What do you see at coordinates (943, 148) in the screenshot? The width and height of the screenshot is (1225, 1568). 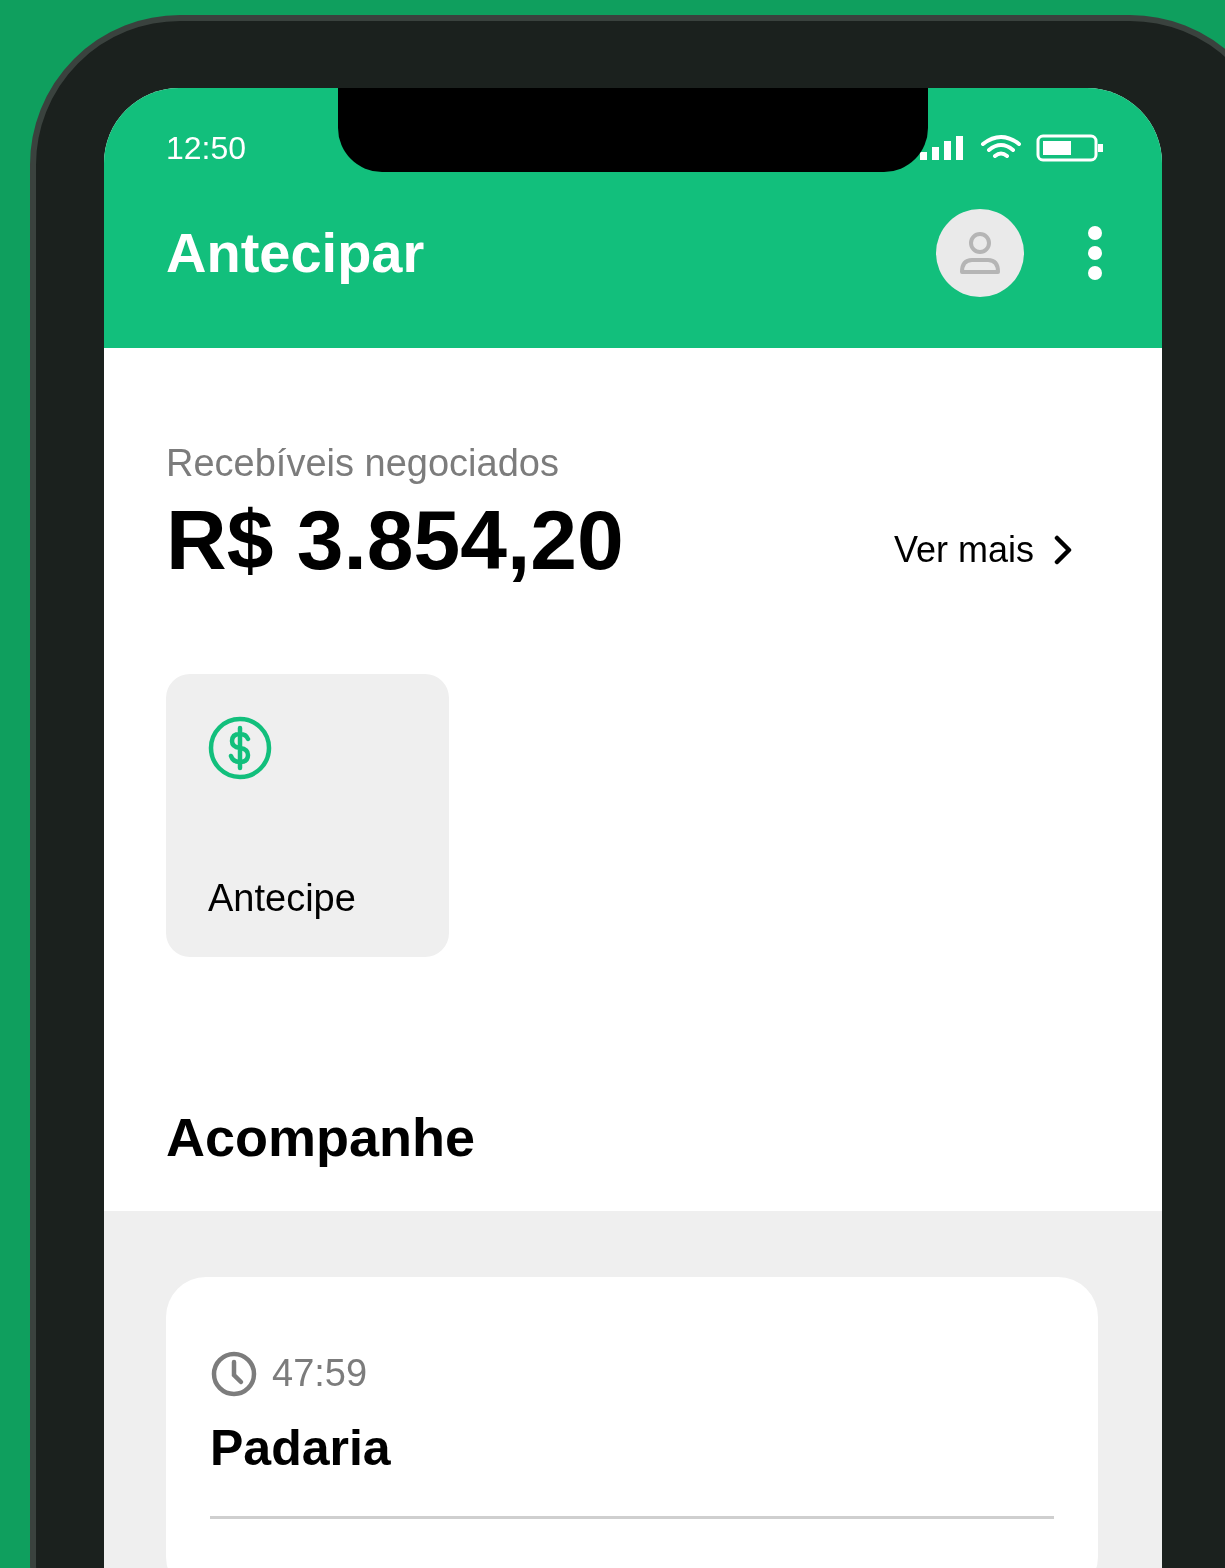 I see `signal-icon` at bounding box center [943, 148].